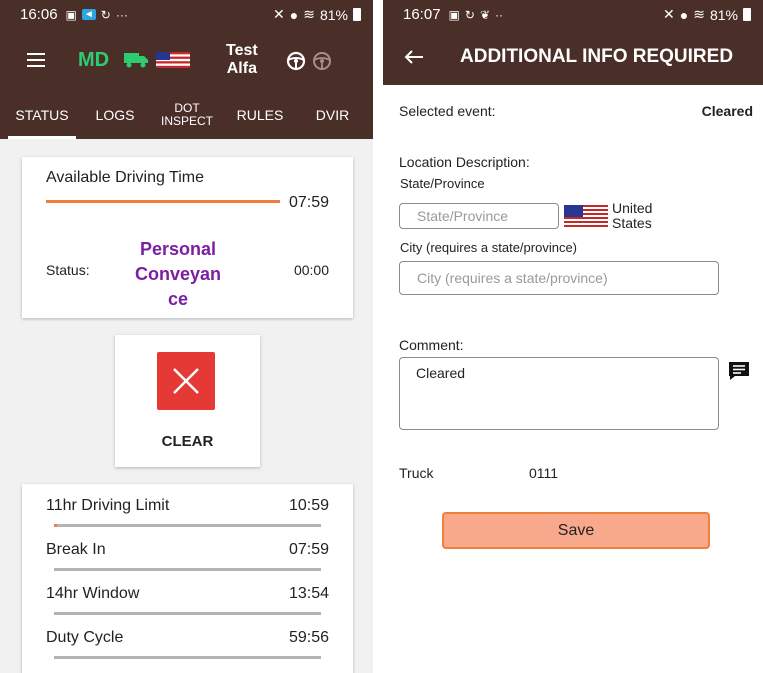 The image size is (763, 673). Describe the element at coordinates (187, 569) in the screenshot. I see `limit-bar-break` at that location.